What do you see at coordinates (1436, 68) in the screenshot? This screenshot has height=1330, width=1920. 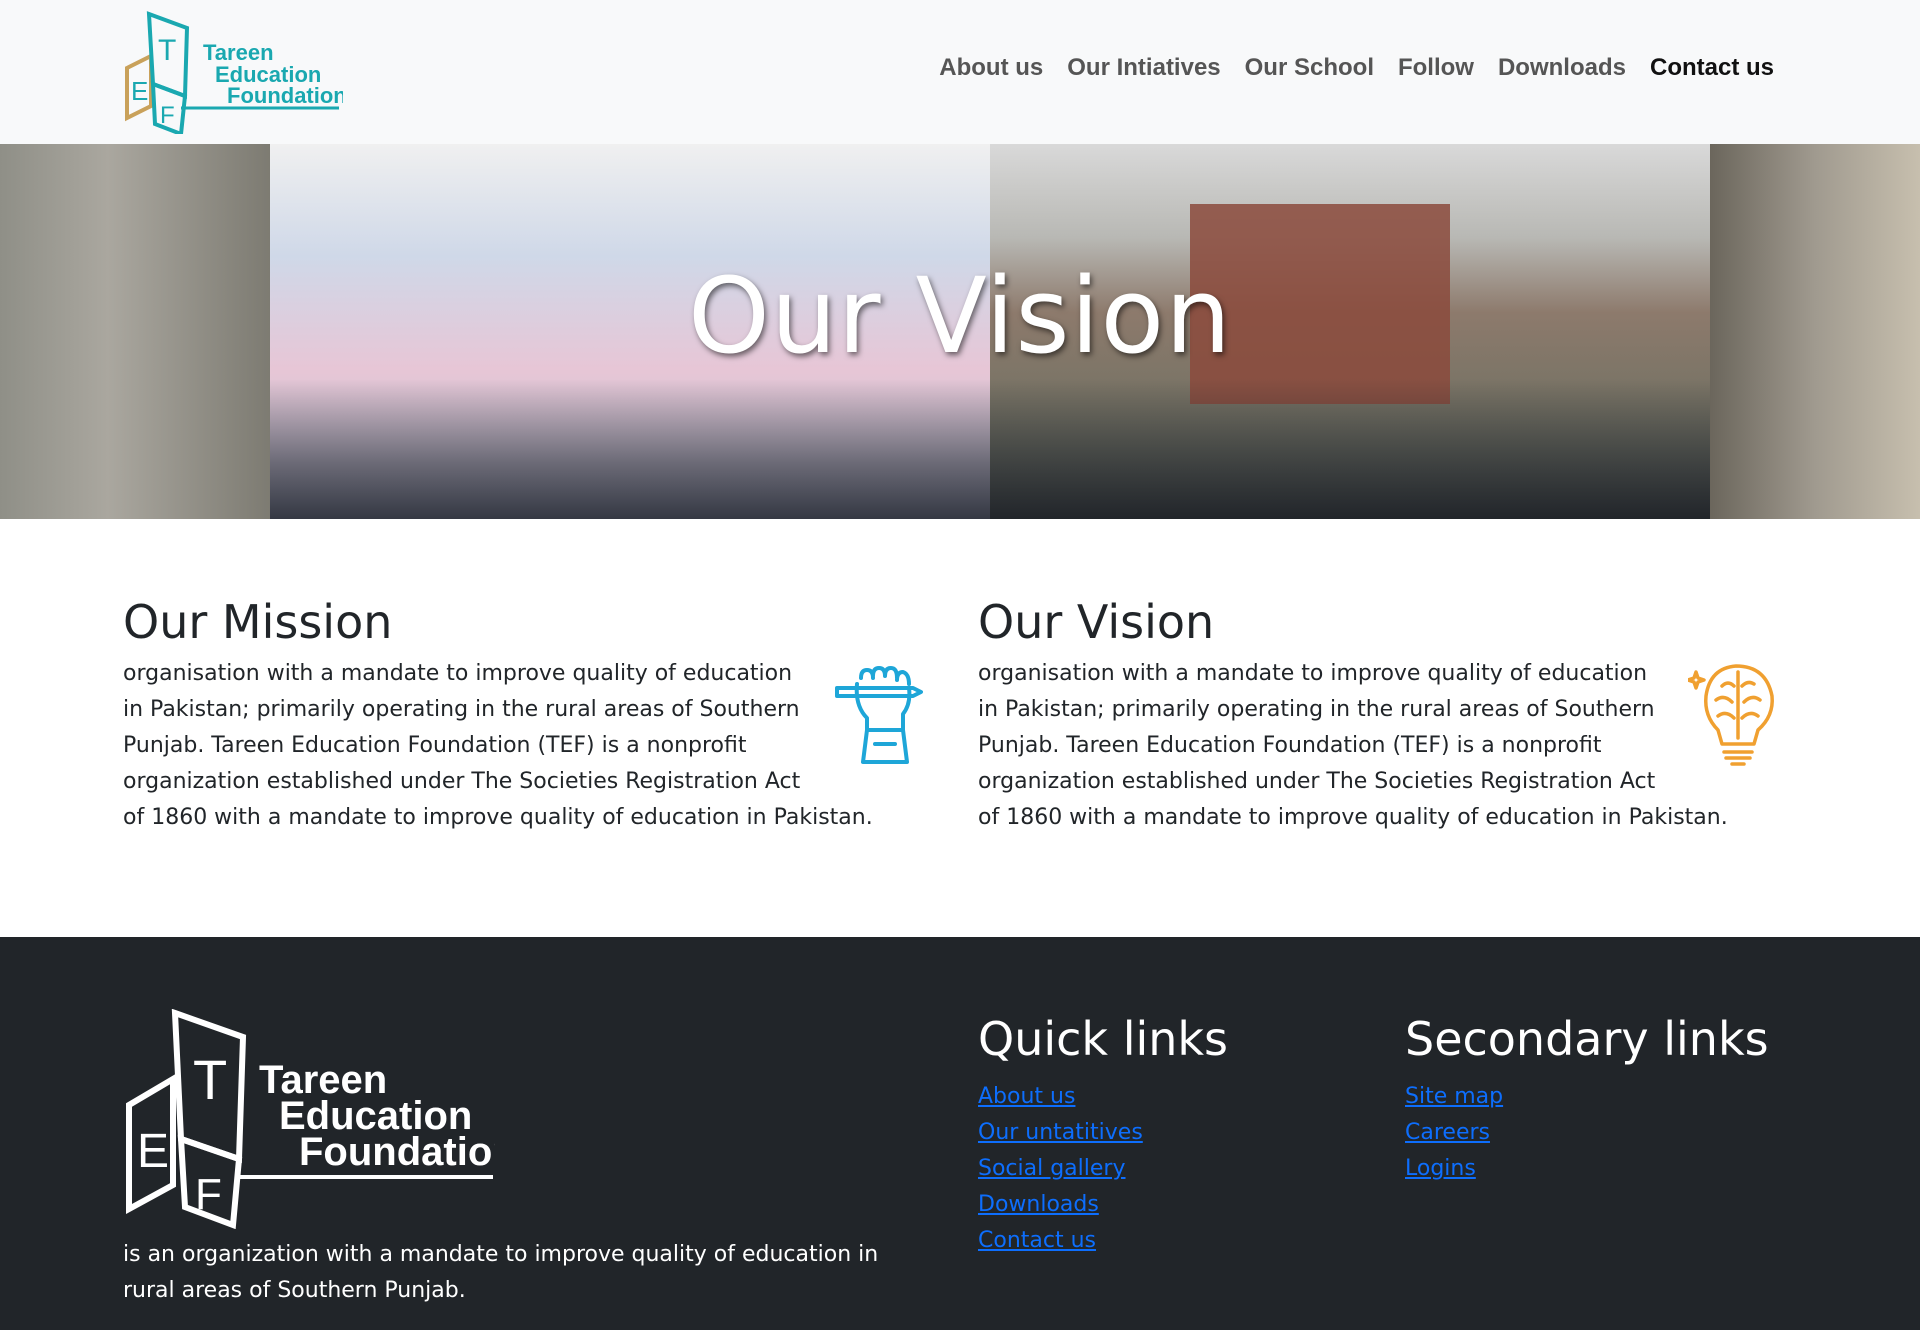 I see `nav-follow: Follow` at bounding box center [1436, 68].